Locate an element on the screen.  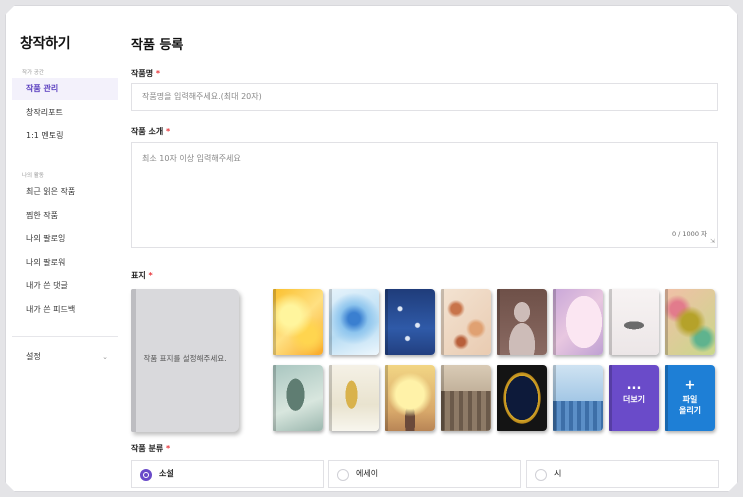
intro-field-label: 작품 소개 * is located at coordinates (151, 131).